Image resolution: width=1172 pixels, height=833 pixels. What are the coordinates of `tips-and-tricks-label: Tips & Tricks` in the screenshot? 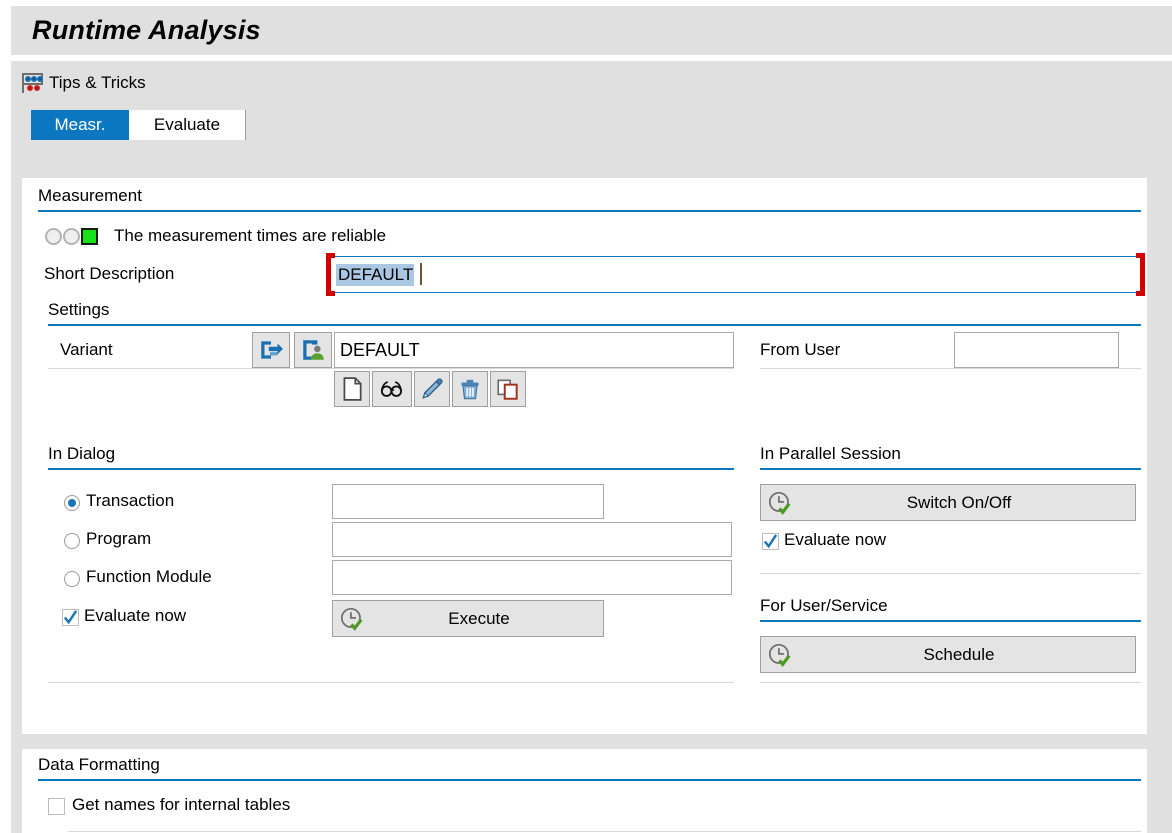 It's located at (97, 82).